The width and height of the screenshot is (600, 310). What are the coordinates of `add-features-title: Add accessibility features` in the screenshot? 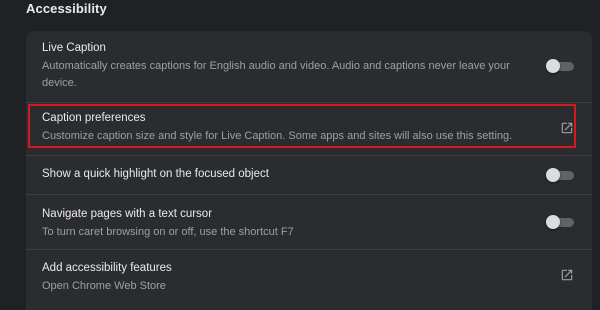 It's located at (107, 268).